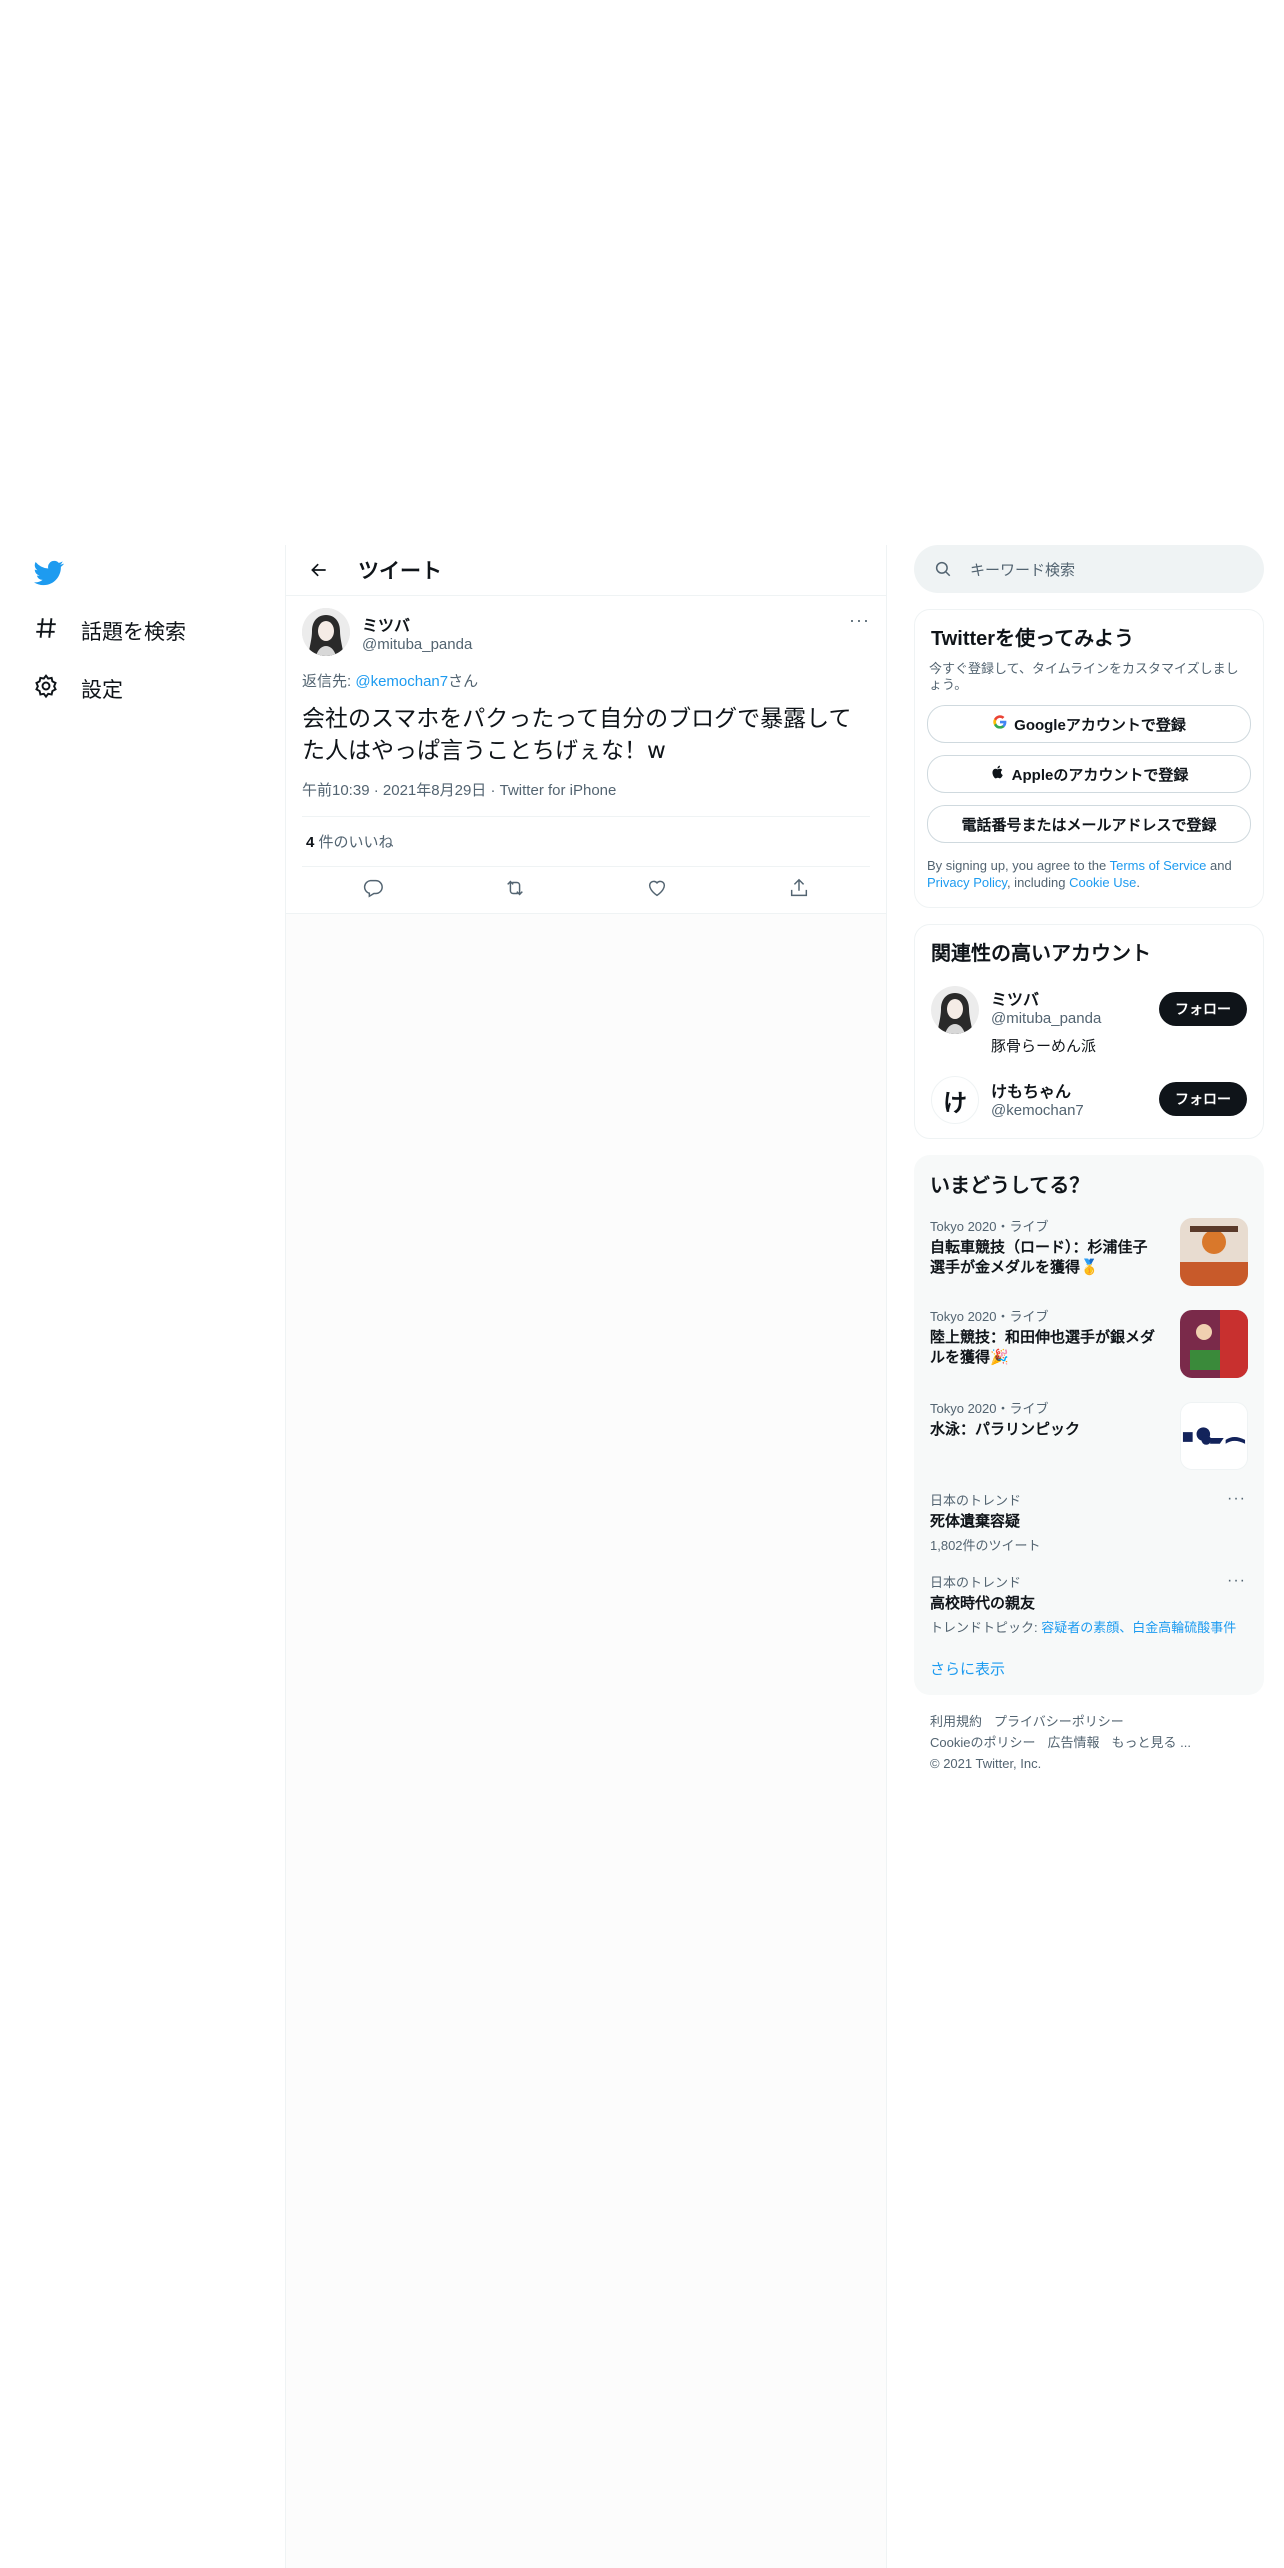 This screenshot has height=2568, width=1284. What do you see at coordinates (586, 842) in the screenshot?
I see `likes-count: 4 件のいいね` at bounding box center [586, 842].